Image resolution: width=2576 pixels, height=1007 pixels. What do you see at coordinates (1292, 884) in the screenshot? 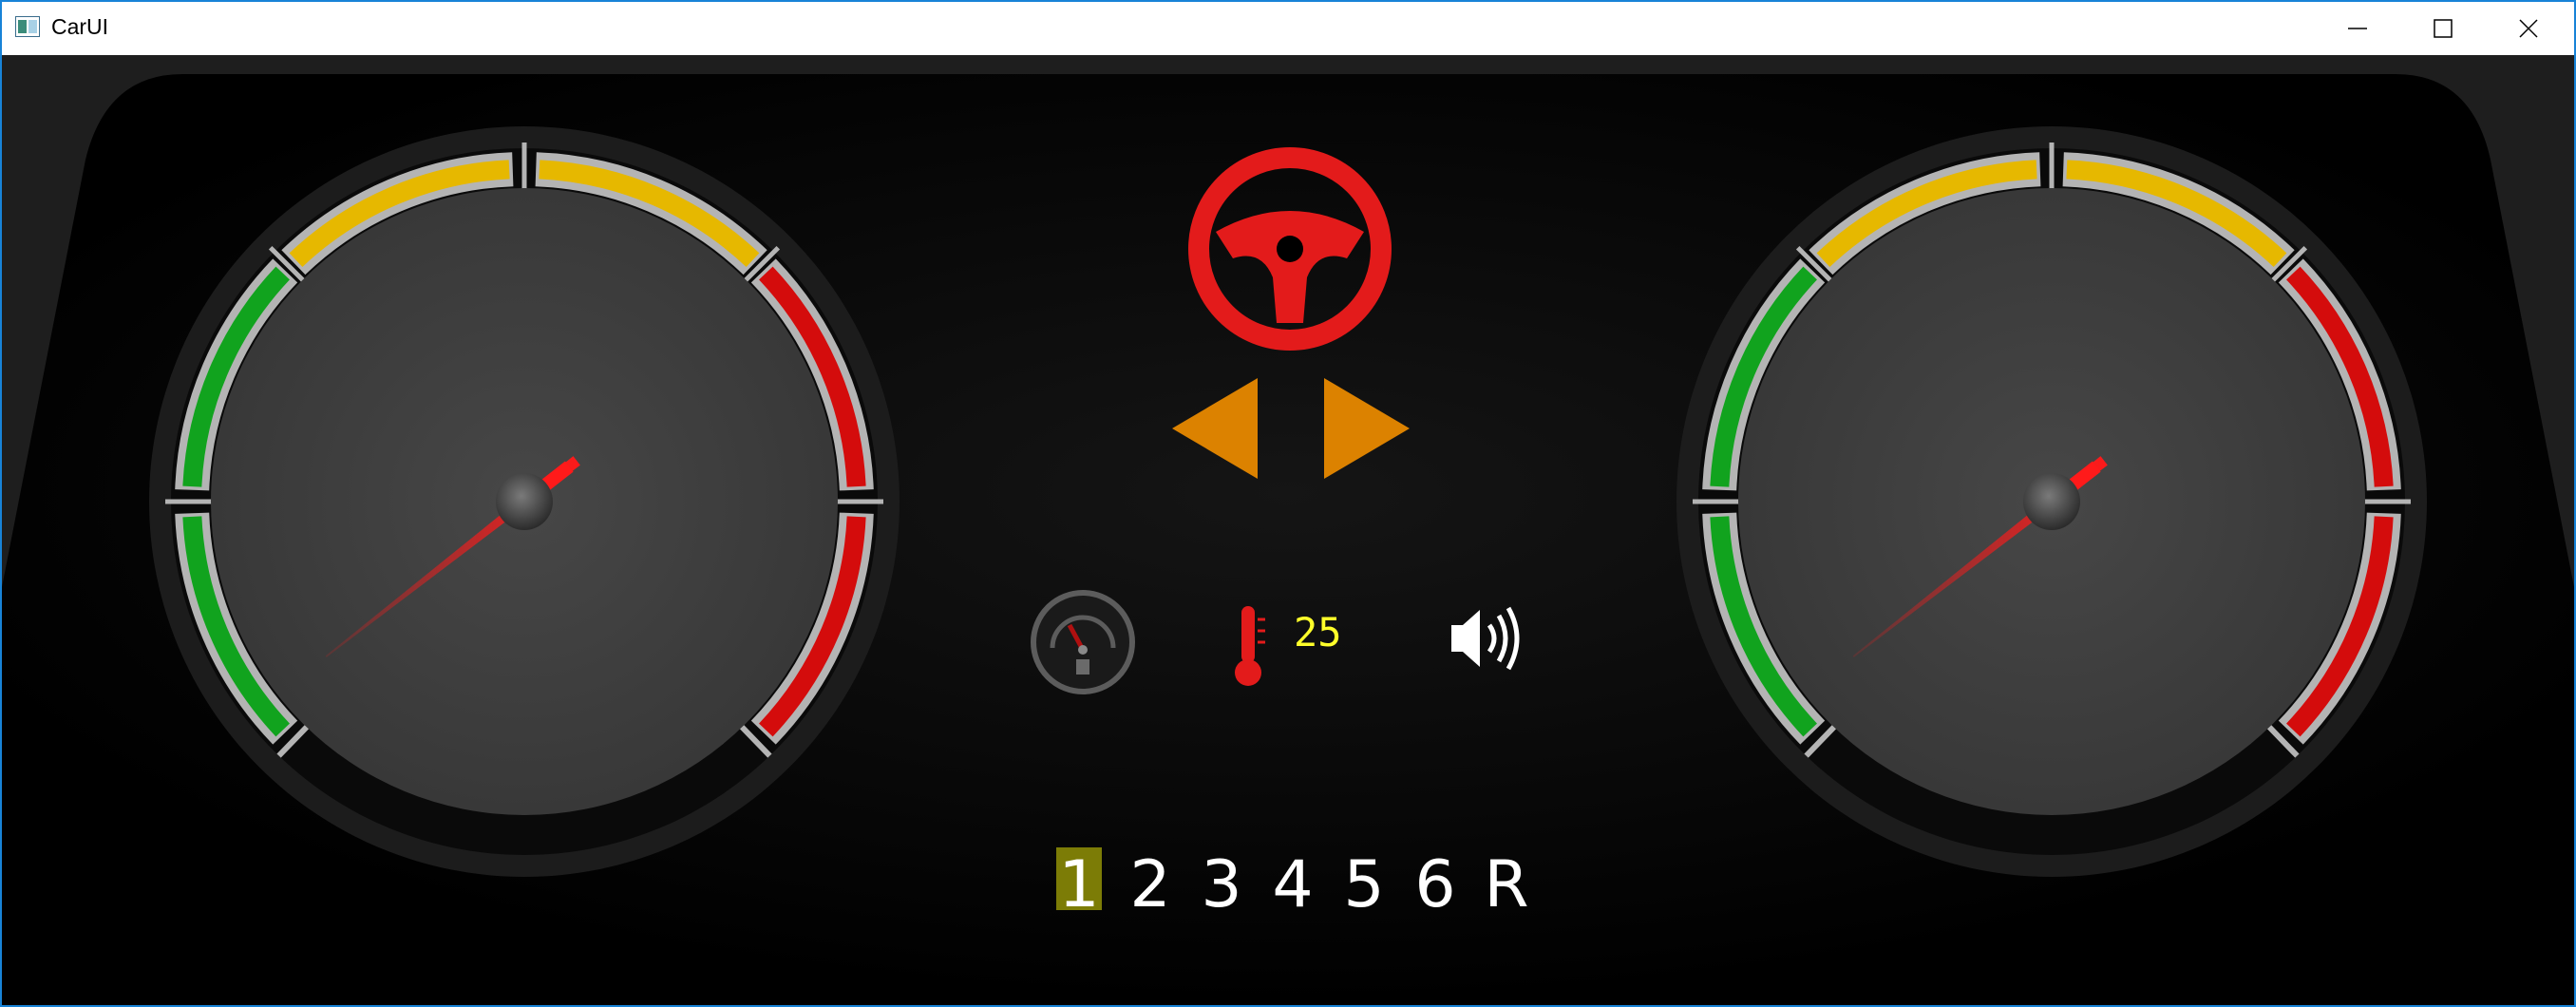
I see `gear-4: 4` at bounding box center [1292, 884].